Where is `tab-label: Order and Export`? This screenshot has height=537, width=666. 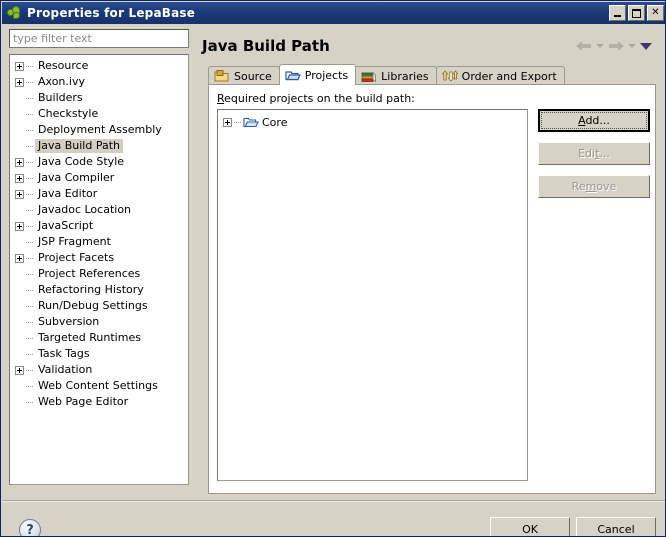 tab-label: Order and Export is located at coordinates (509, 76).